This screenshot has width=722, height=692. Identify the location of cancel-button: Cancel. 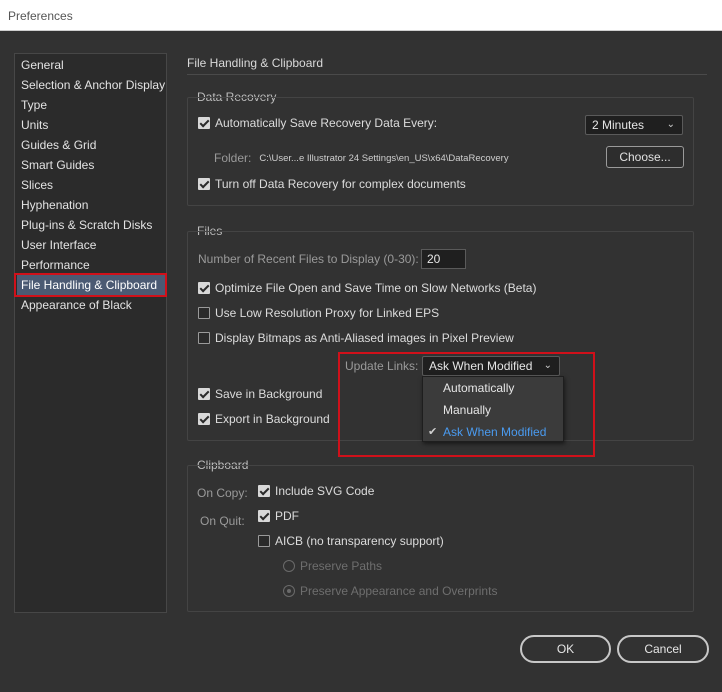
(663, 649).